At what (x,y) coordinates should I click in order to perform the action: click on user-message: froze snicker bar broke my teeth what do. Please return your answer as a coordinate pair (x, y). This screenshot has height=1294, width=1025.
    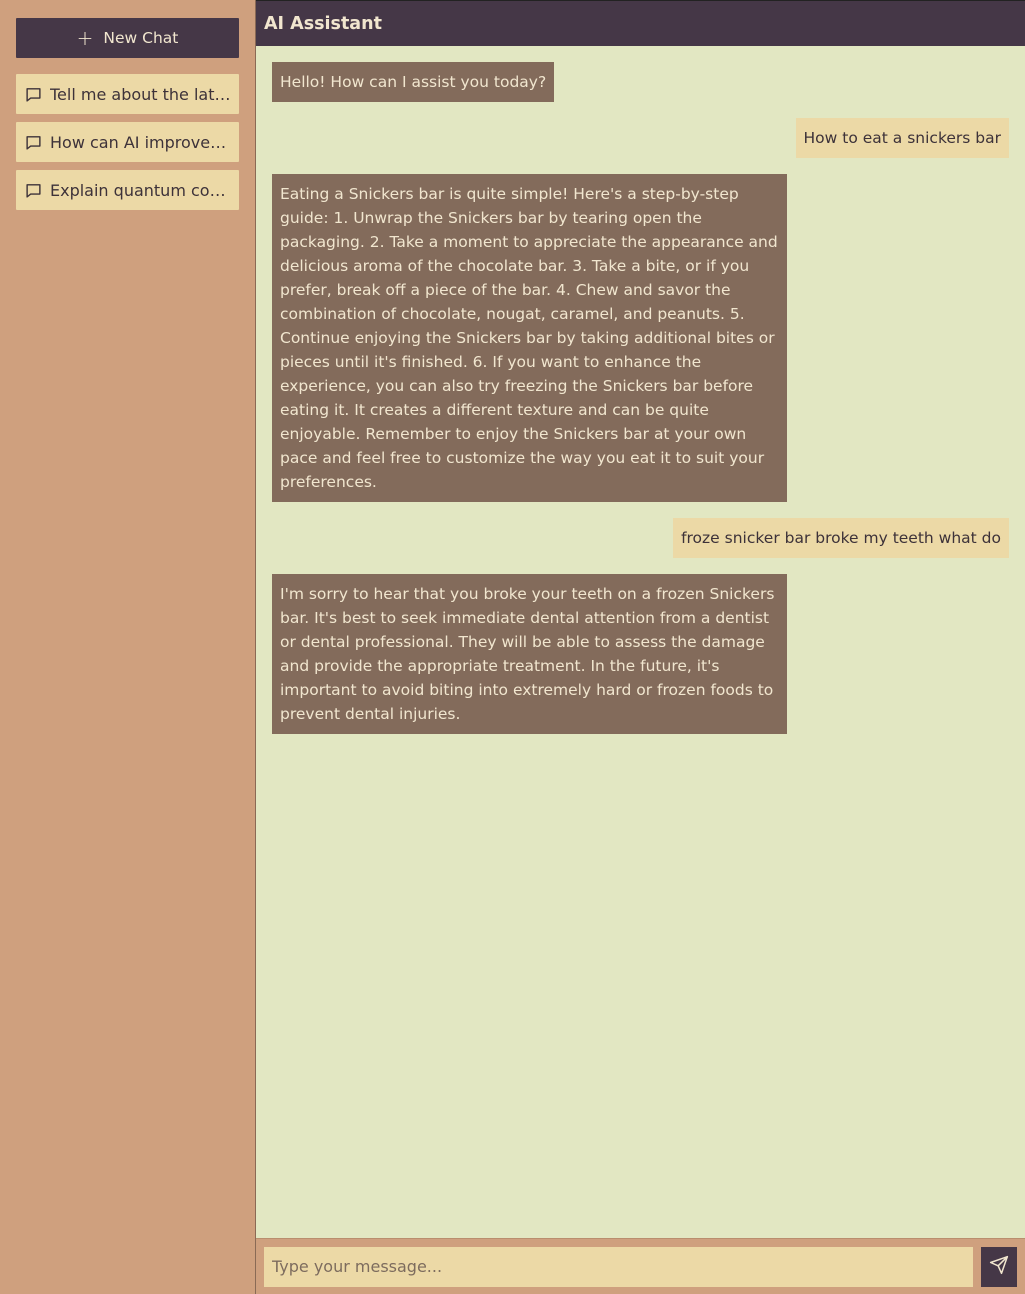
    Looking at the image, I should click on (640, 538).